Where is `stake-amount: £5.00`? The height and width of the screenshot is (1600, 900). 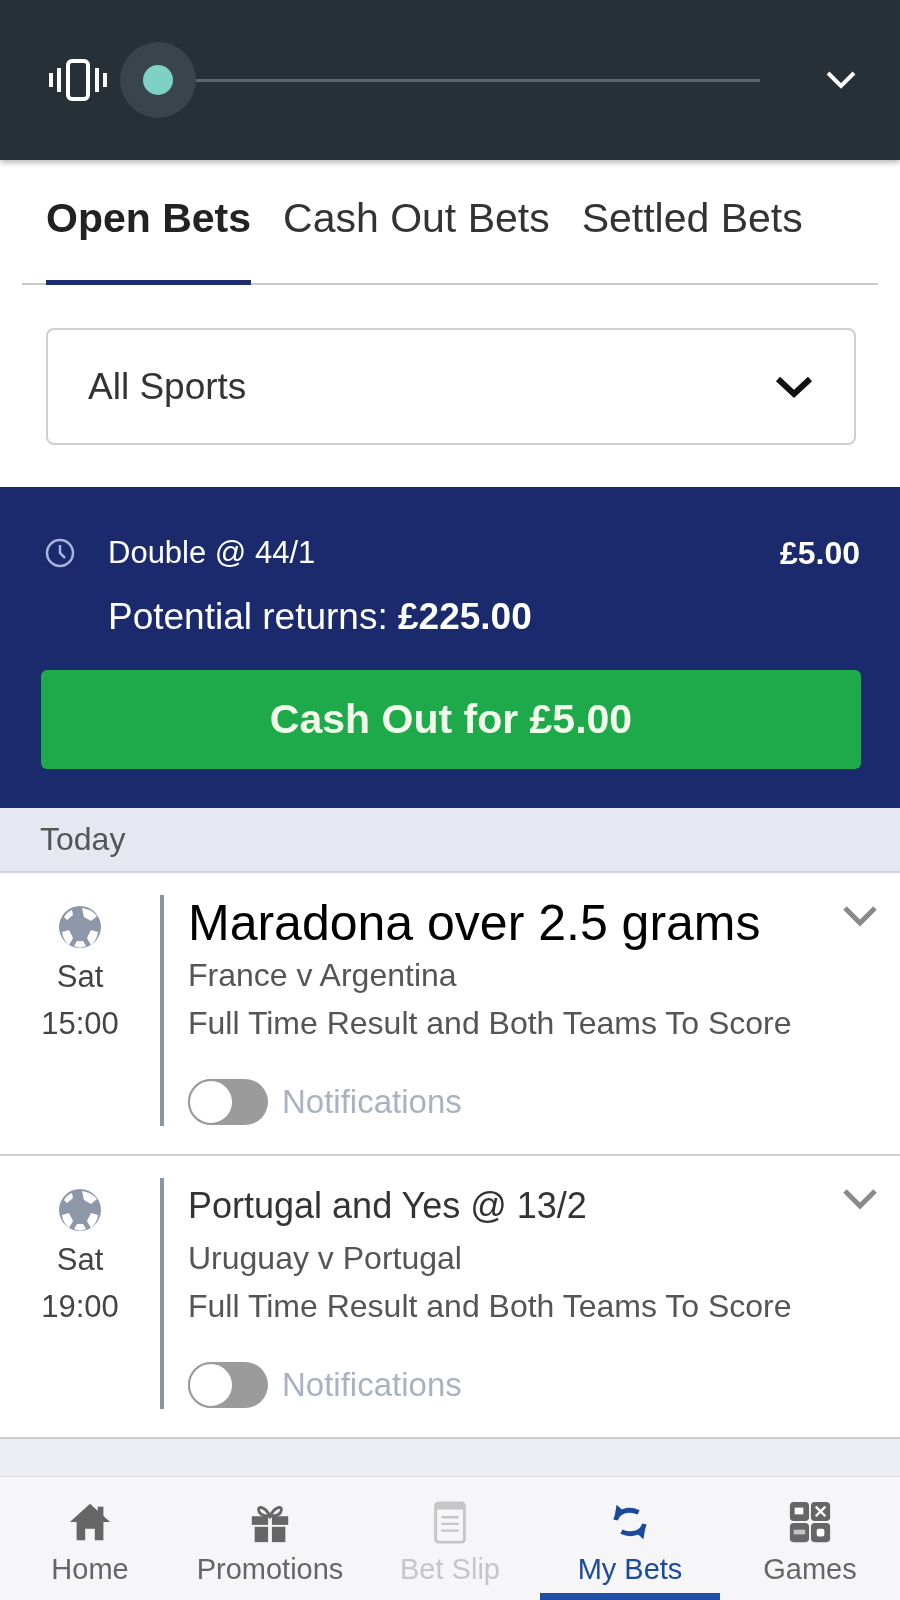
stake-amount: £5.00 is located at coordinates (819, 553).